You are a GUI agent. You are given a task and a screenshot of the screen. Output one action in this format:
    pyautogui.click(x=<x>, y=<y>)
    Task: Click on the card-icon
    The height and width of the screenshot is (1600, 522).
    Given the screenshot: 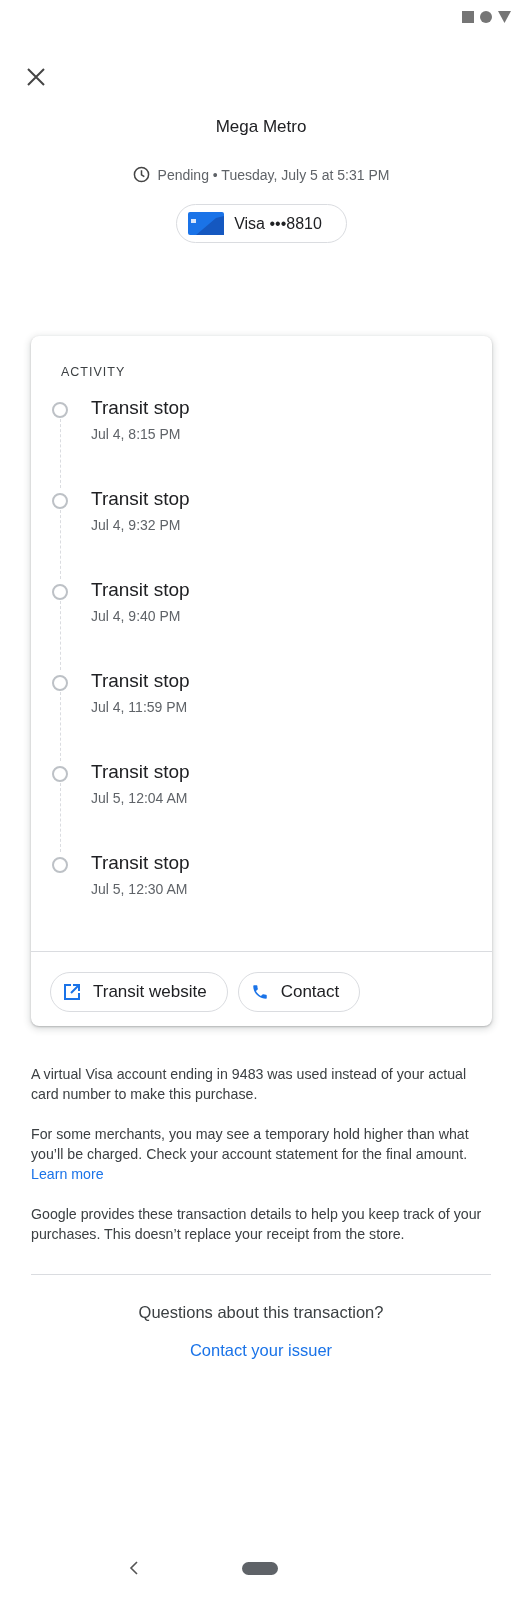 What is the action you would take?
    pyautogui.click(x=206, y=223)
    